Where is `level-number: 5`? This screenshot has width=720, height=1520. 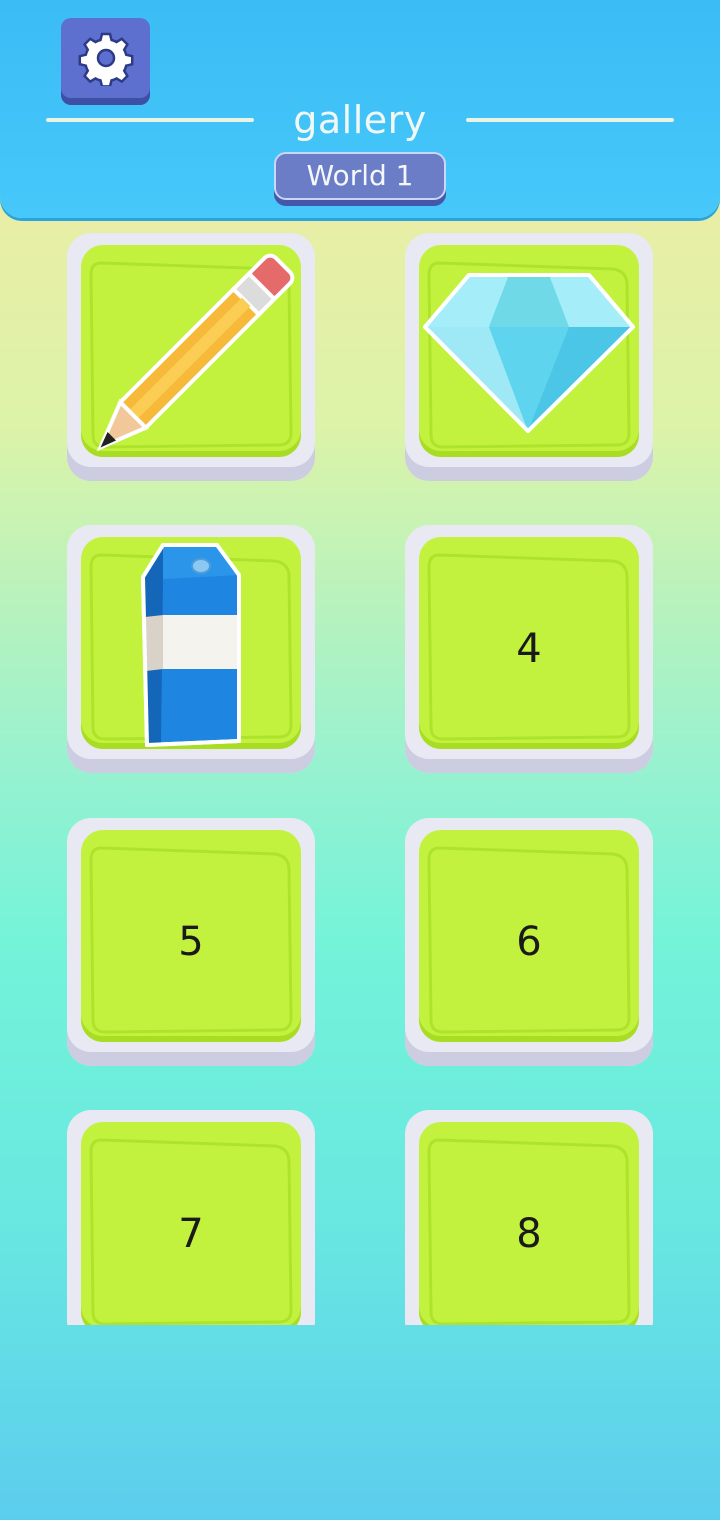 level-number: 5 is located at coordinates (191, 942).